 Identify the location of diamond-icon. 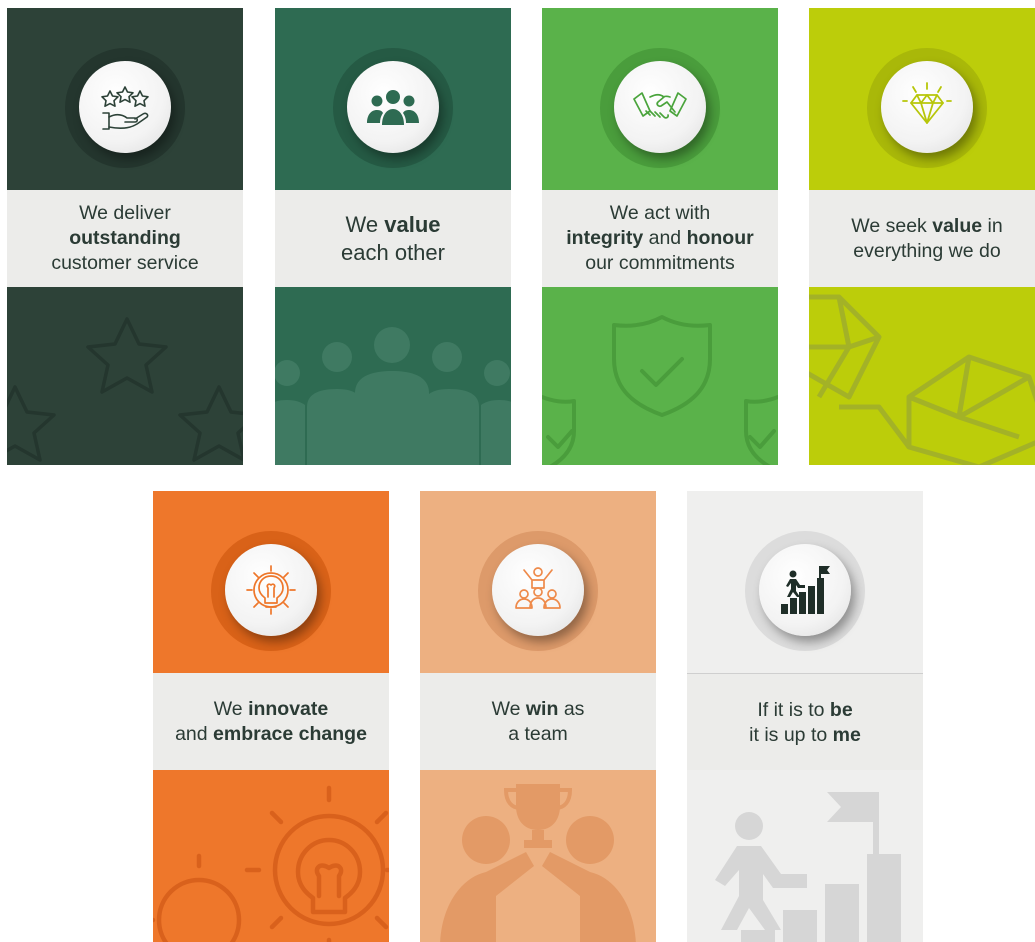
(927, 103).